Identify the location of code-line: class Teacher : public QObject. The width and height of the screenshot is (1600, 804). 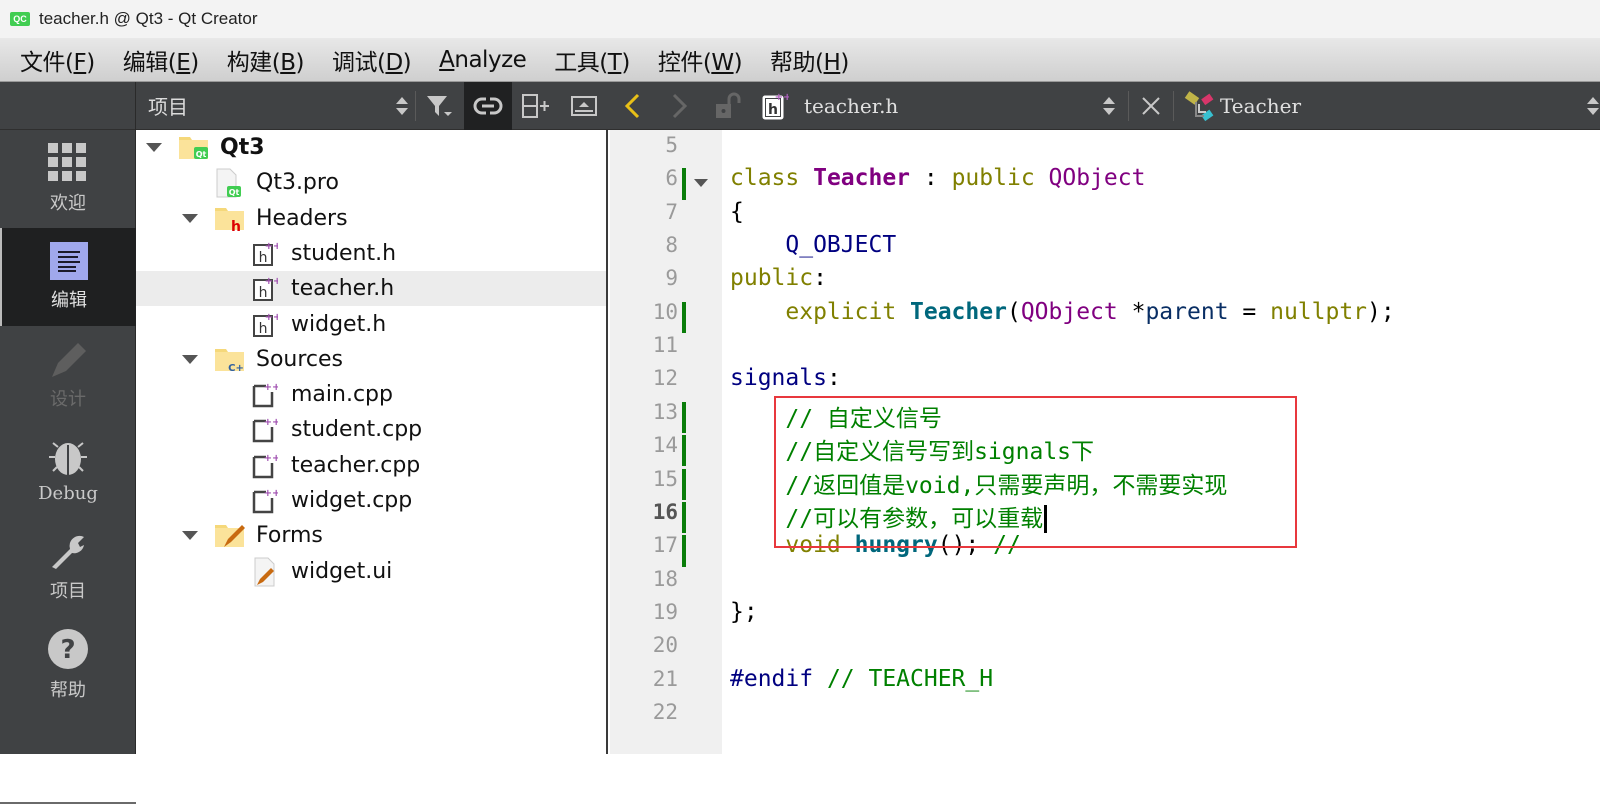
(937, 178).